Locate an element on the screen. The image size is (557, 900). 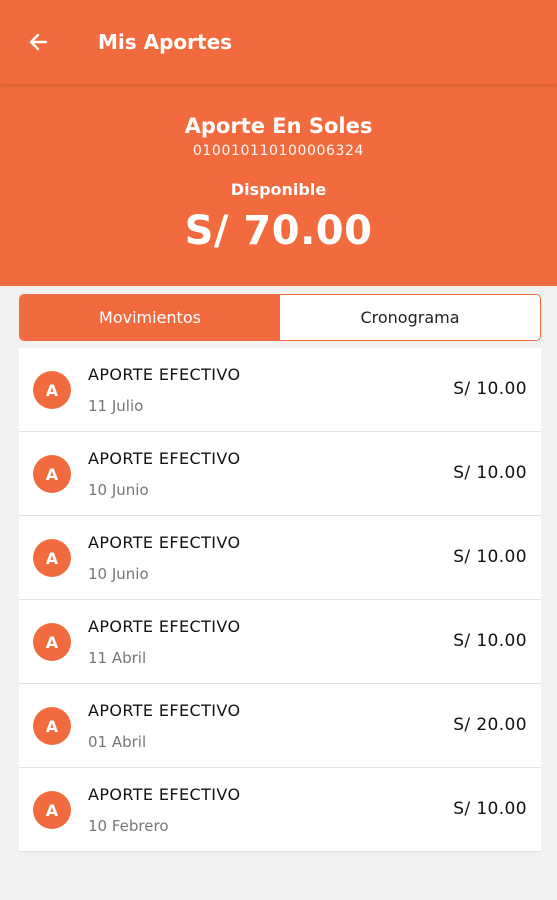
tab-cronograma: Cronograma is located at coordinates (410, 317).